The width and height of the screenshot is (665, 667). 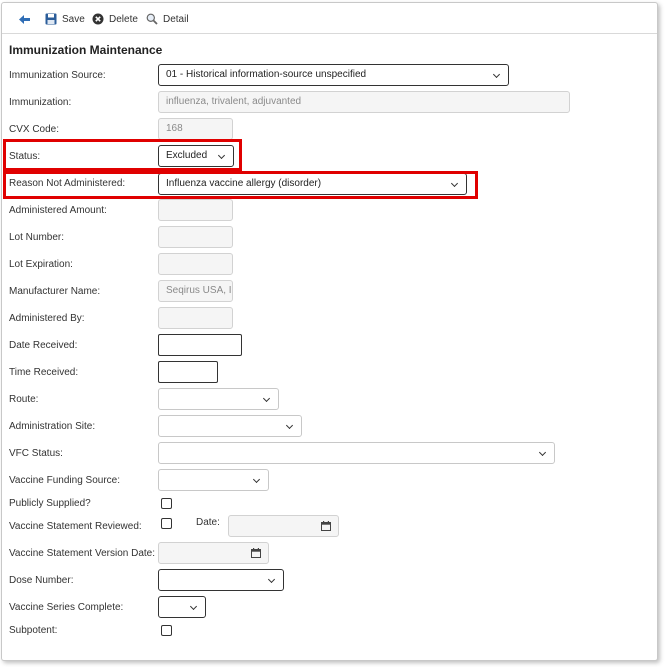 I want to click on immunization-label: Immunization:, so click(x=40, y=102).